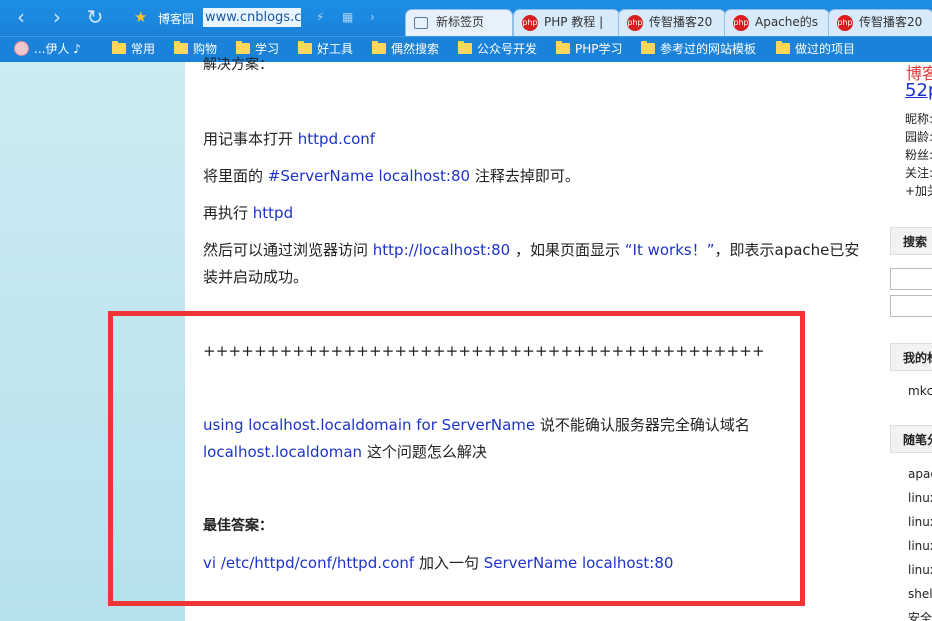 The width and height of the screenshot is (932, 621). What do you see at coordinates (288, 250) in the screenshot?
I see `text: 然后可以通过浏览器访问` at bounding box center [288, 250].